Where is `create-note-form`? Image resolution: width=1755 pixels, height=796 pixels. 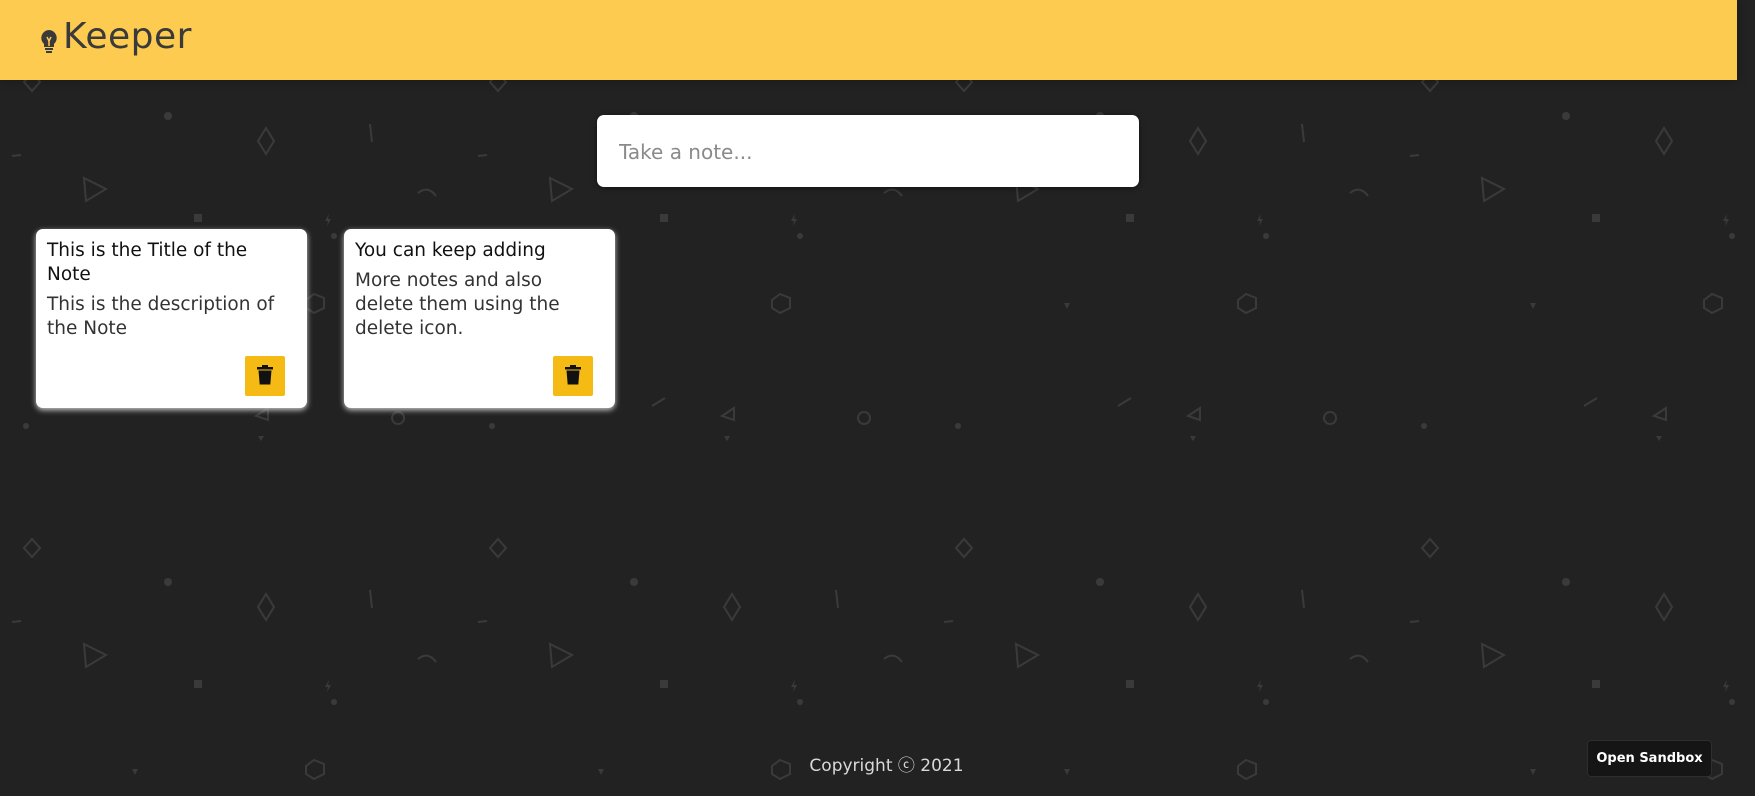
create-note-form is located at coordinates (868, 152).